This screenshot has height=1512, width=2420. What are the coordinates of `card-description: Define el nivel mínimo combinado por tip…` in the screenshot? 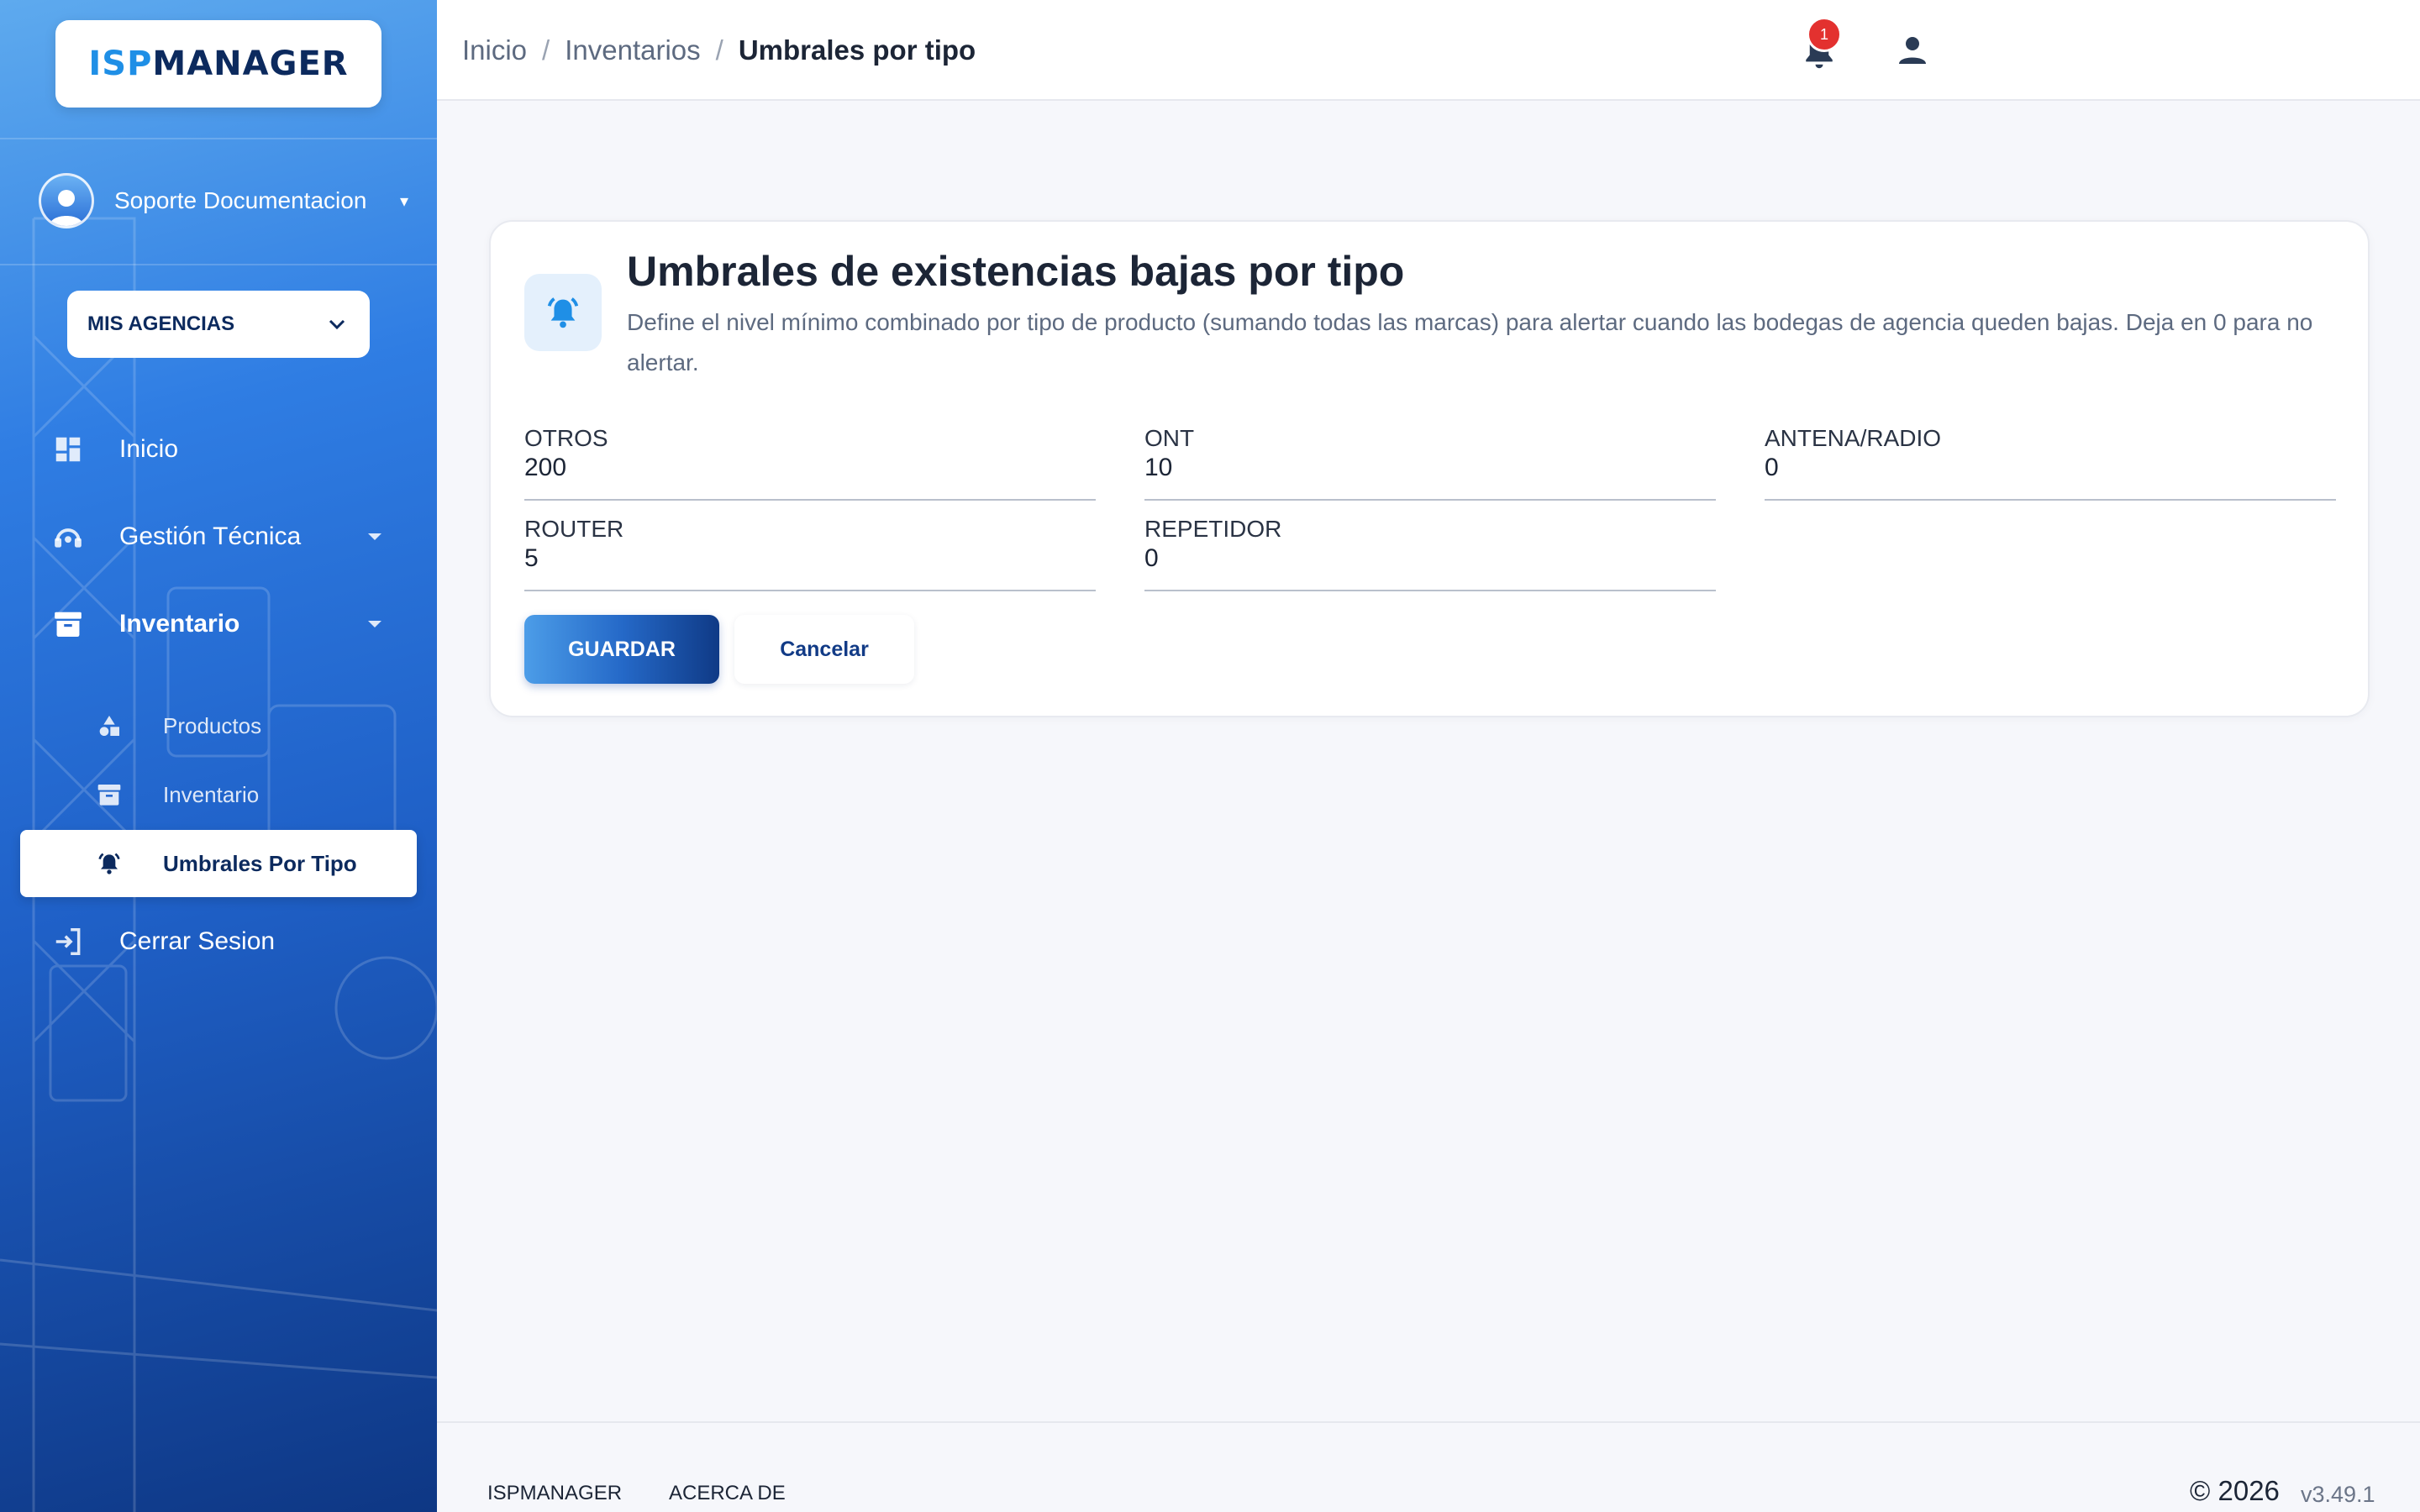 It's located at (1470, 342).